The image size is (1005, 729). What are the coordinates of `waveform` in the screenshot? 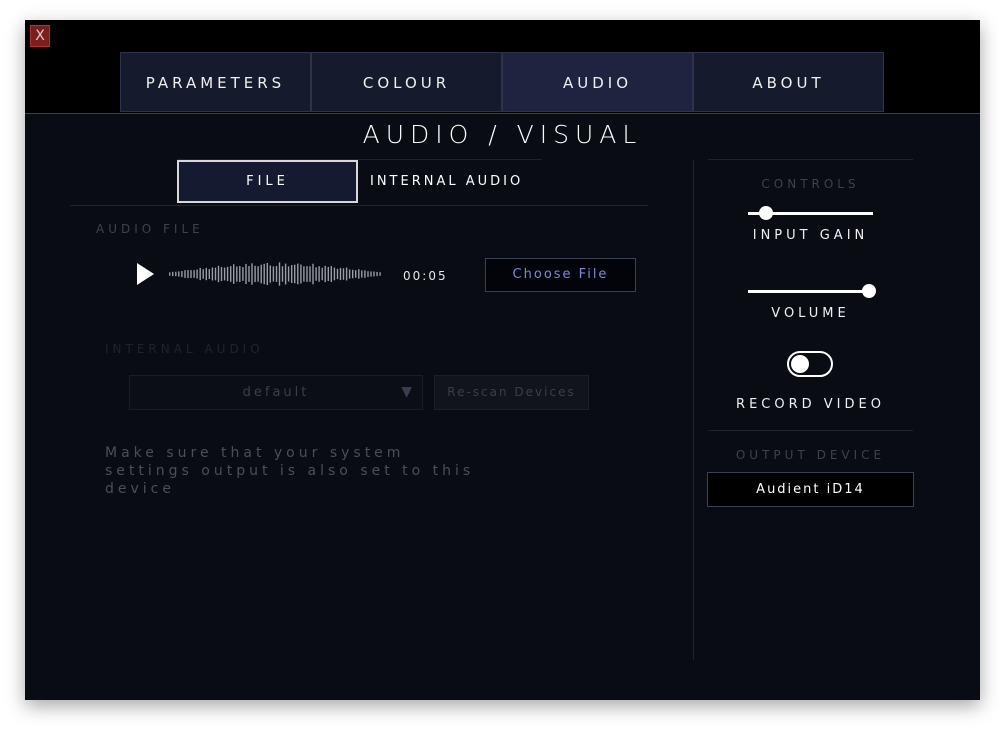 It's located at (275, 274).